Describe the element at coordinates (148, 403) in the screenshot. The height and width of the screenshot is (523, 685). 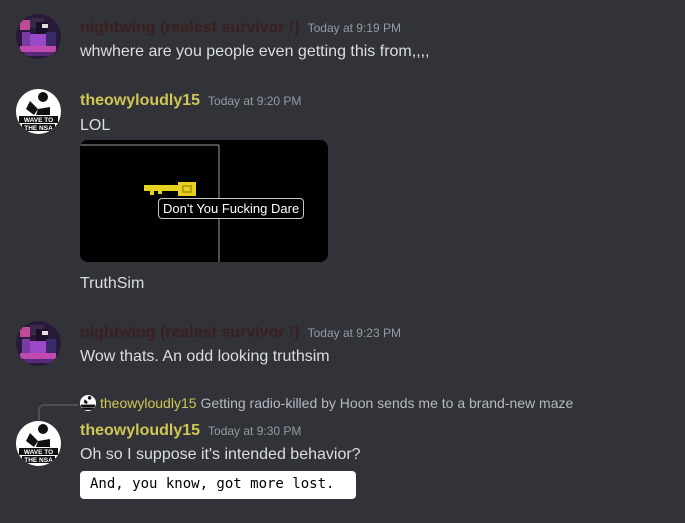
I see `reply-username: theowyloudly15` at that location.